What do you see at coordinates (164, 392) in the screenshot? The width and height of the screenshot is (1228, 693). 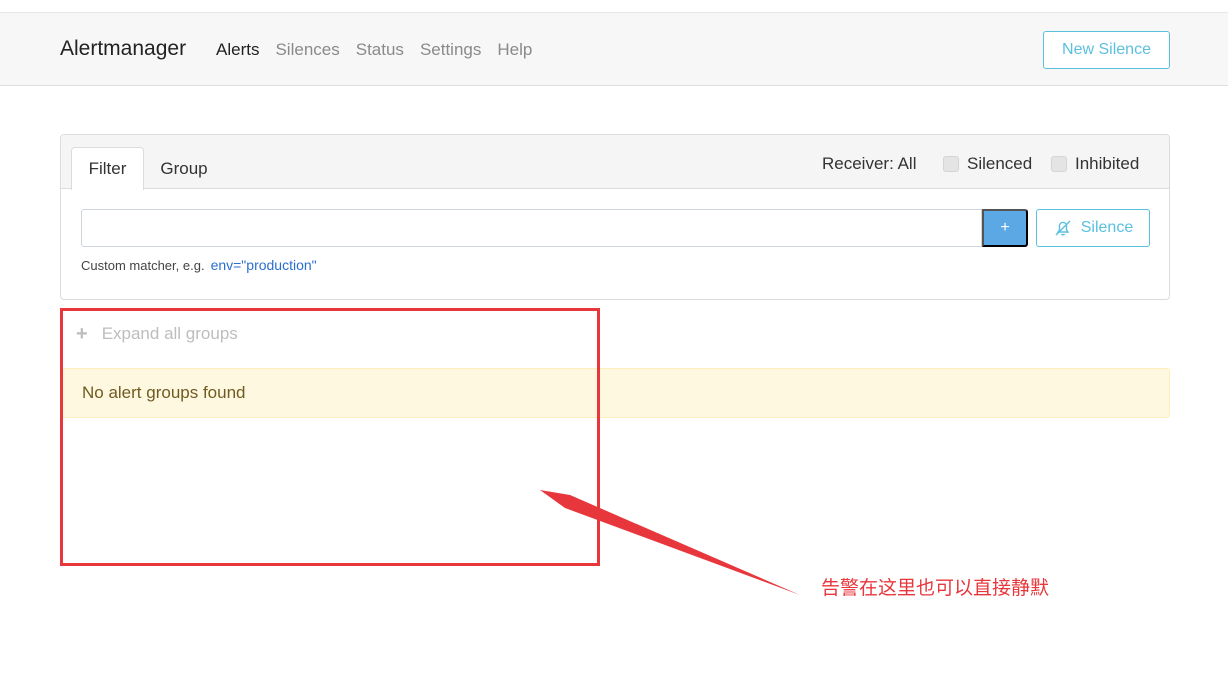 I see `empty-message-text: No alert groups found` at bounding box center [164, 392].